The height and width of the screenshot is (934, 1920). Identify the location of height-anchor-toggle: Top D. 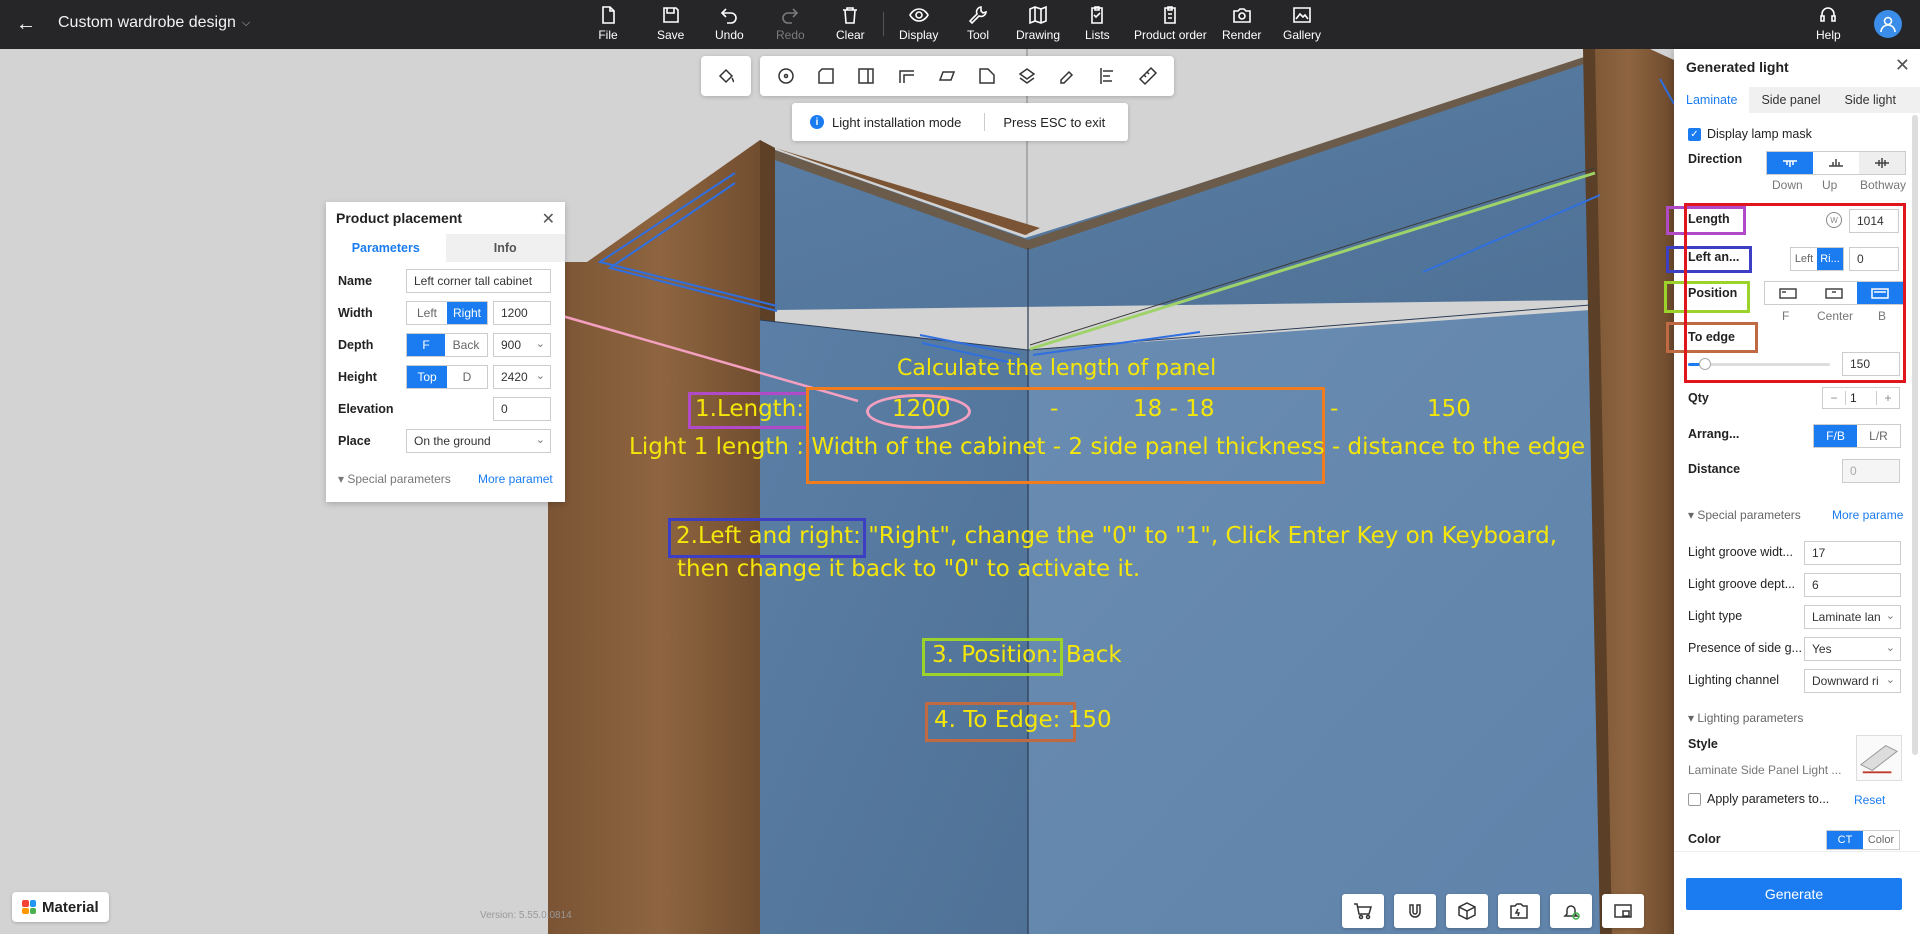
(447, 377).